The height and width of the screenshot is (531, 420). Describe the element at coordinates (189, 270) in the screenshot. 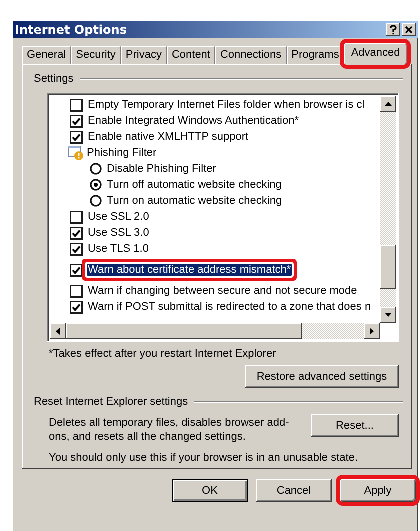

I see `setting-label: Warn about certificate address mismatch*` at that location.